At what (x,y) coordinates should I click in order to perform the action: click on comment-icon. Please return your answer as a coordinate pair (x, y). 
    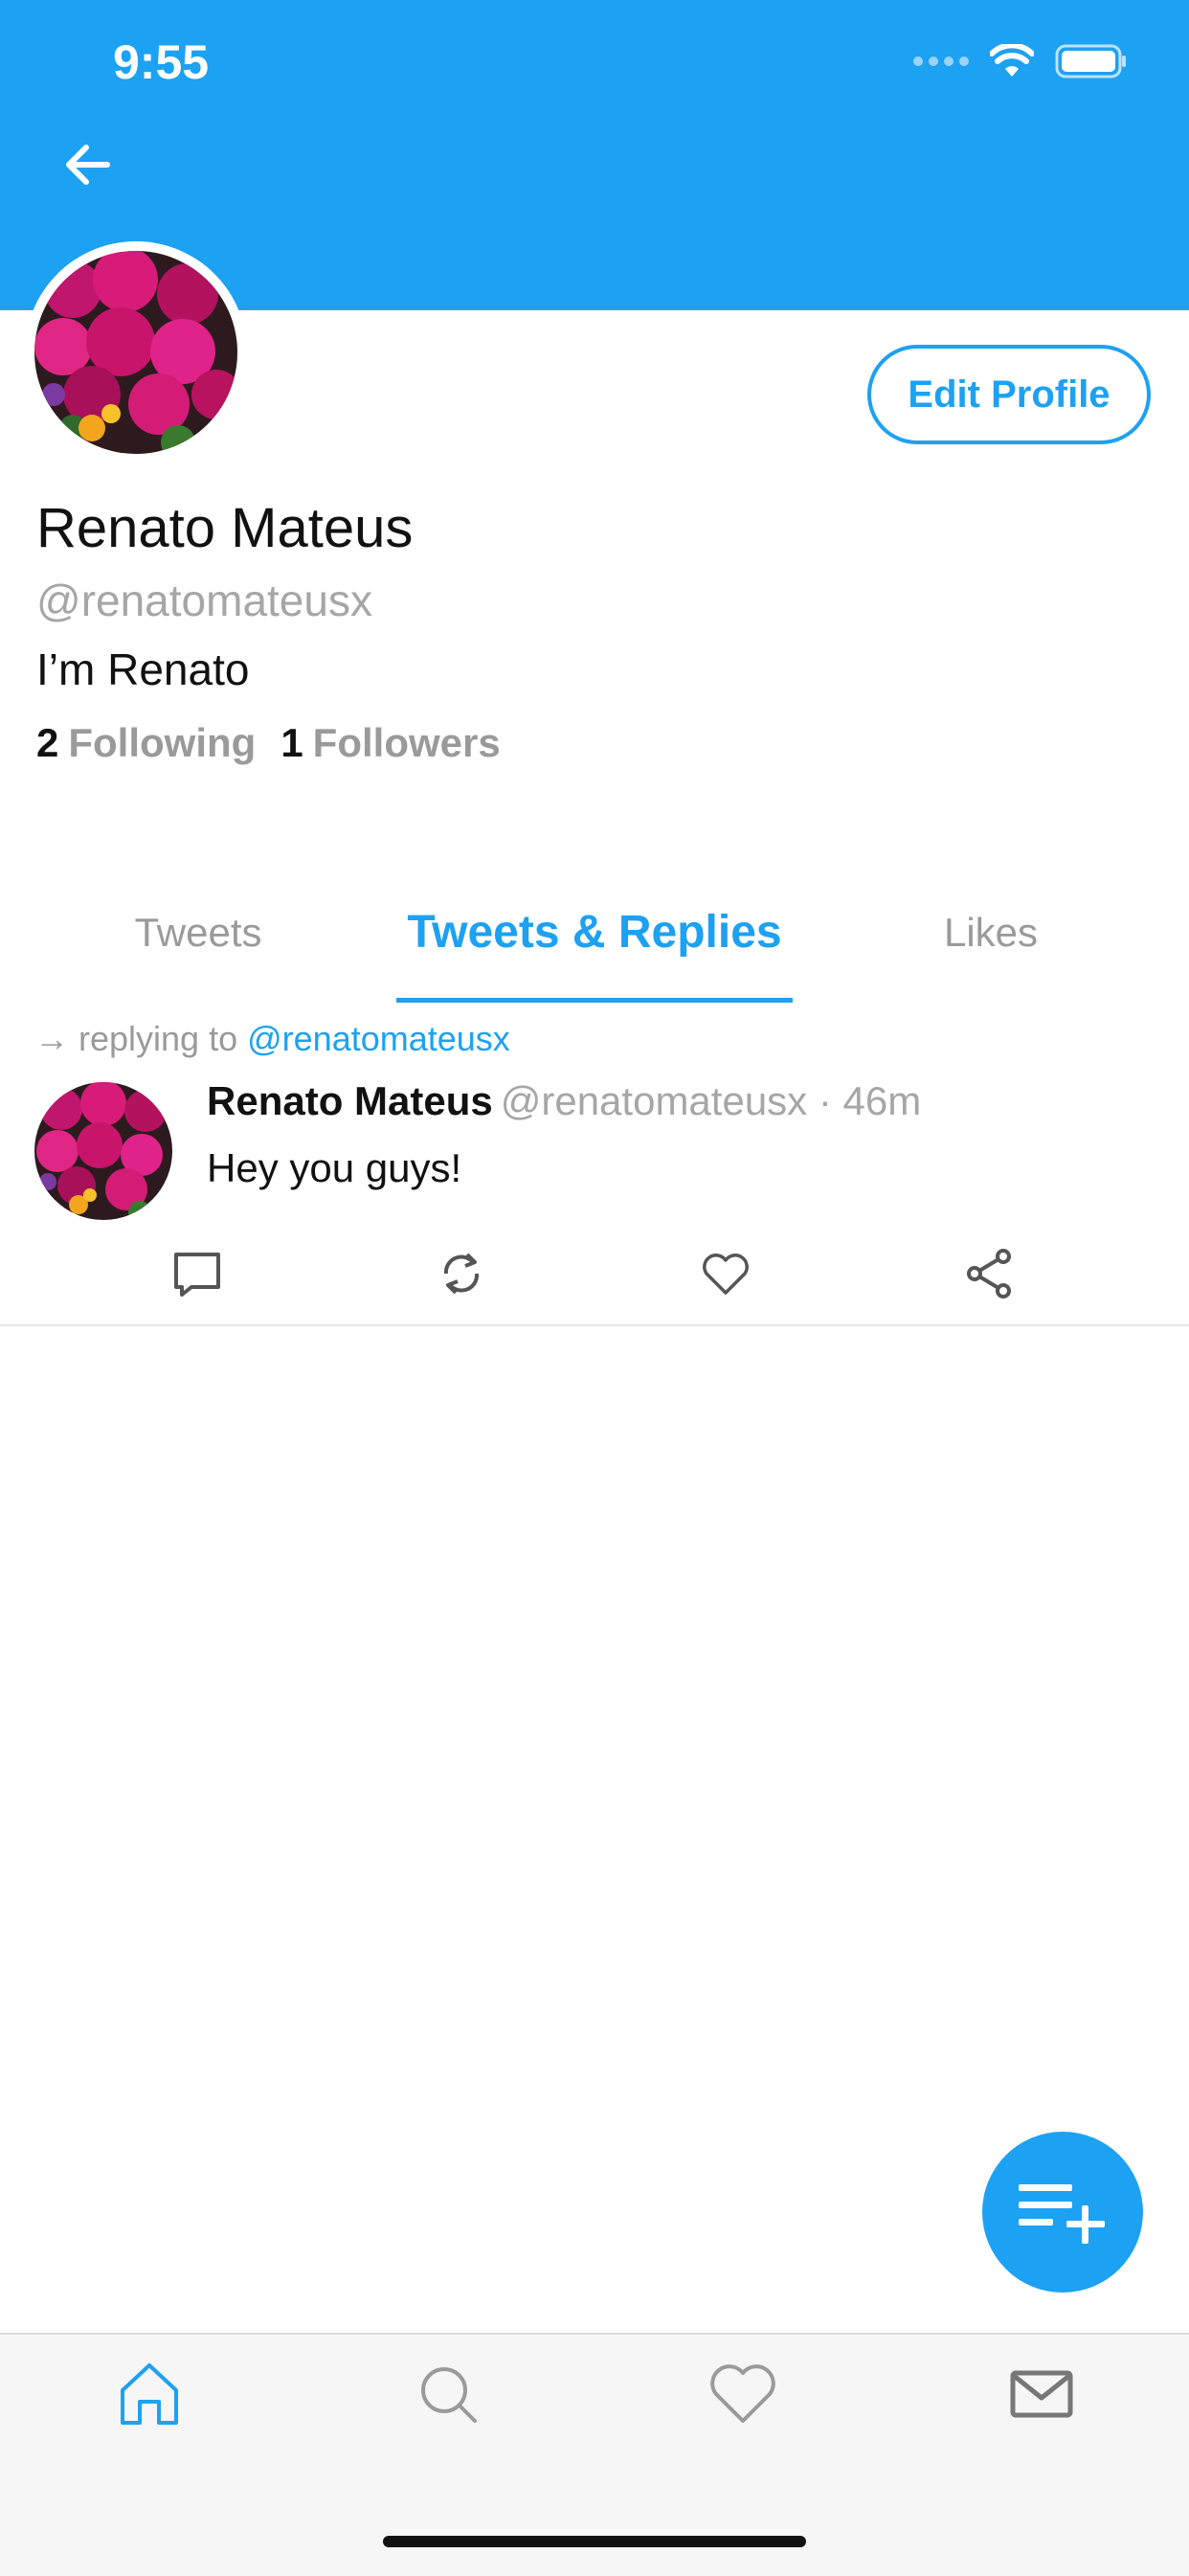
    Looking at the image, I should click on (197, 1273).